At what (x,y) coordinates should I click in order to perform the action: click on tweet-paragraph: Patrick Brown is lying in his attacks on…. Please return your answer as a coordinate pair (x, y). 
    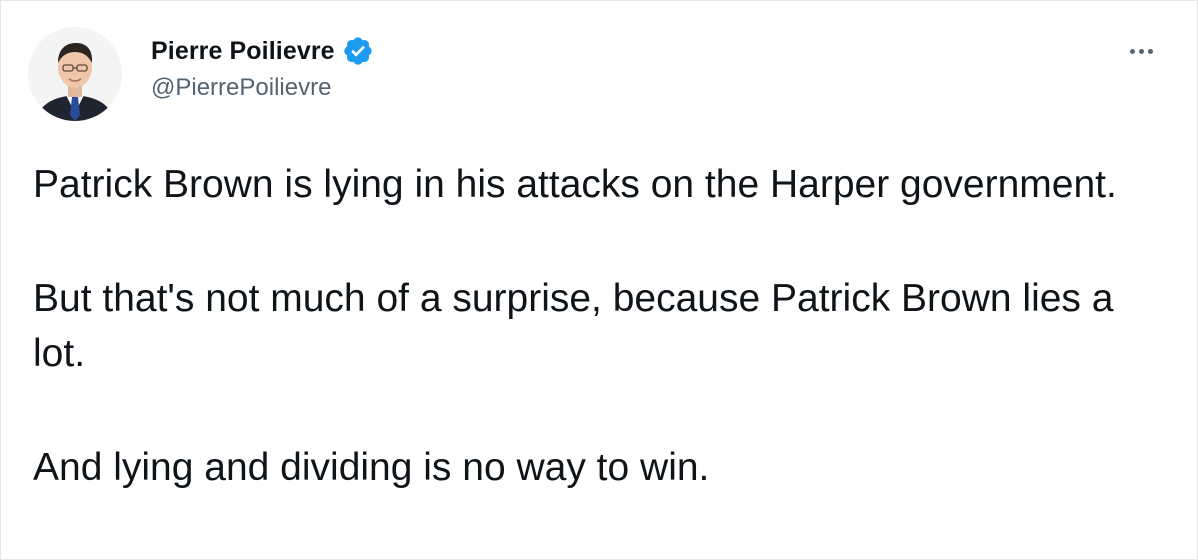
    Looking at the image, I should click on (575, 184).